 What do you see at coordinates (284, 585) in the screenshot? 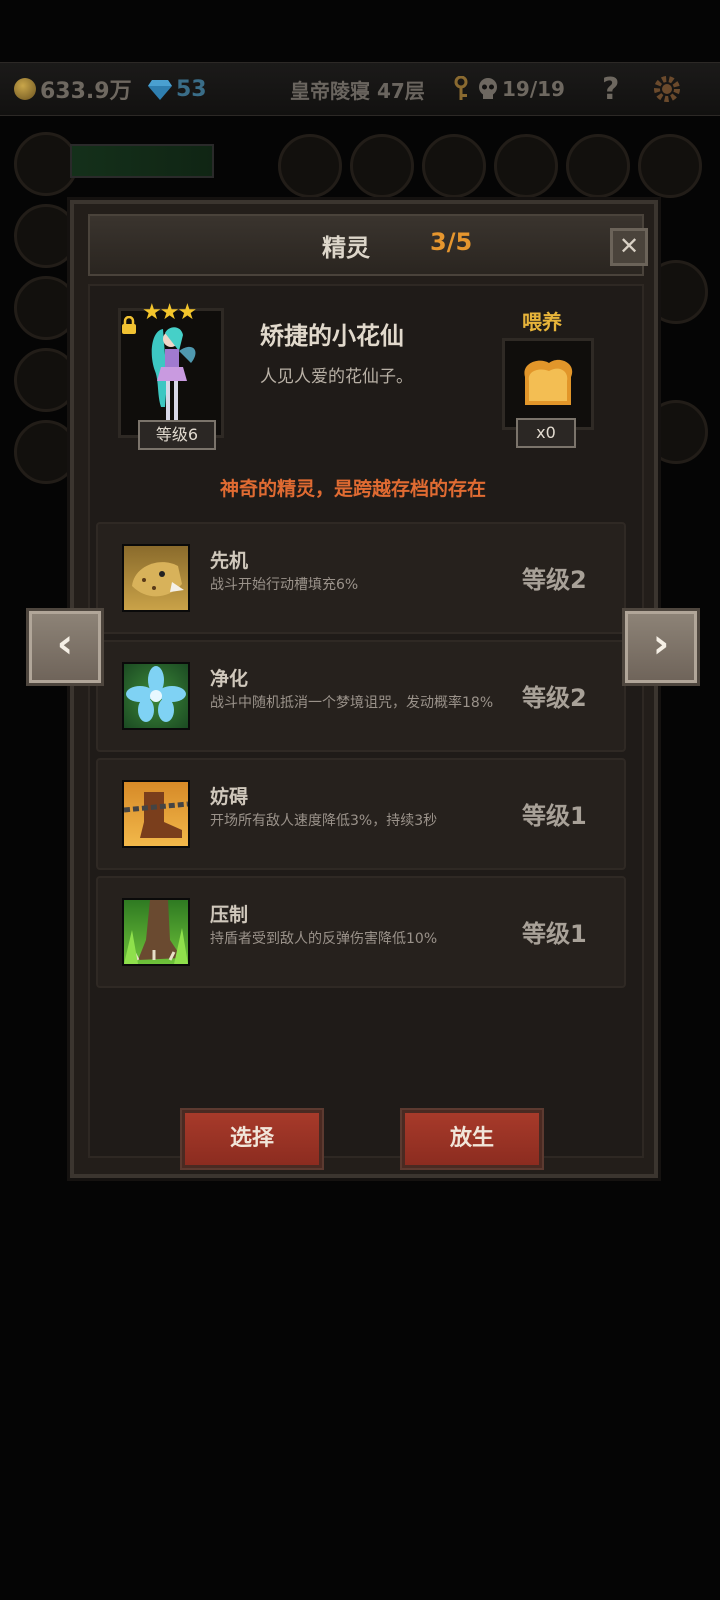
I see `skill-desc: 战斗开始行动槽填充6%` at bounding box center [284, 585].